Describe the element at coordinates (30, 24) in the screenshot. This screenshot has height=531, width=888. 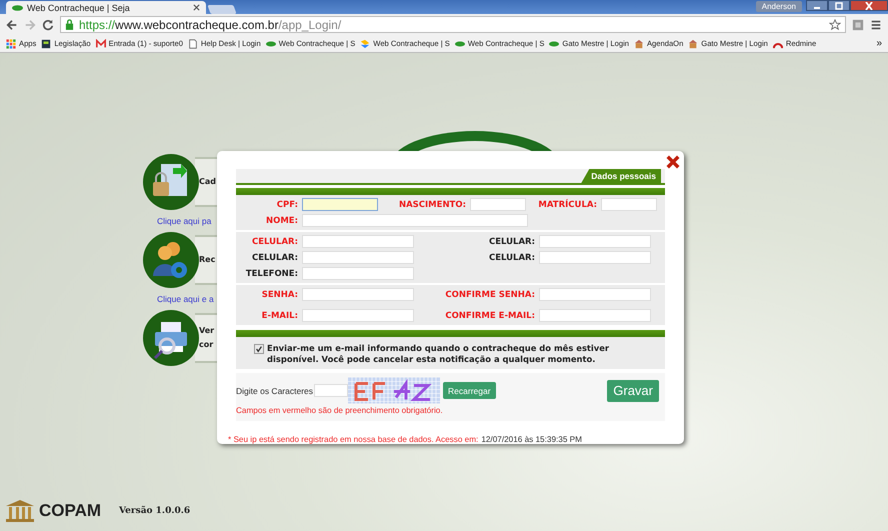
I see `forward-icon` at that location.